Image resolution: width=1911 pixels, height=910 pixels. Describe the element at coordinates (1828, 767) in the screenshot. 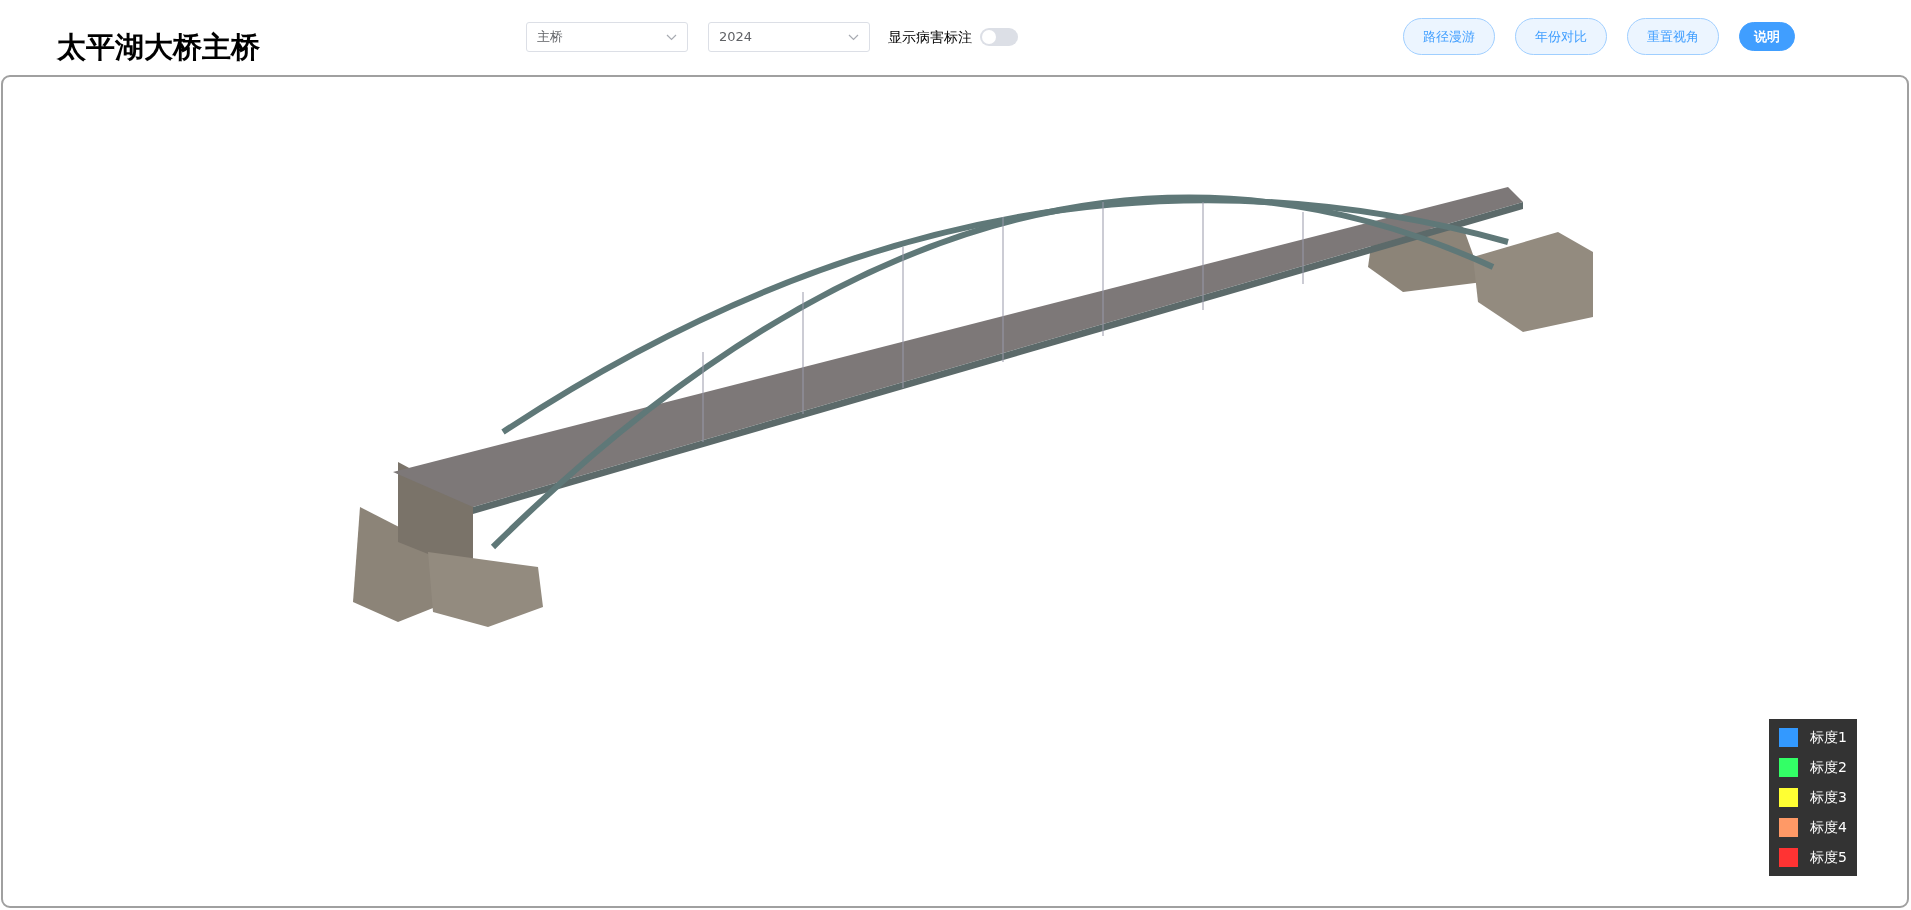

I see `legend-label: 标度2` at that location.